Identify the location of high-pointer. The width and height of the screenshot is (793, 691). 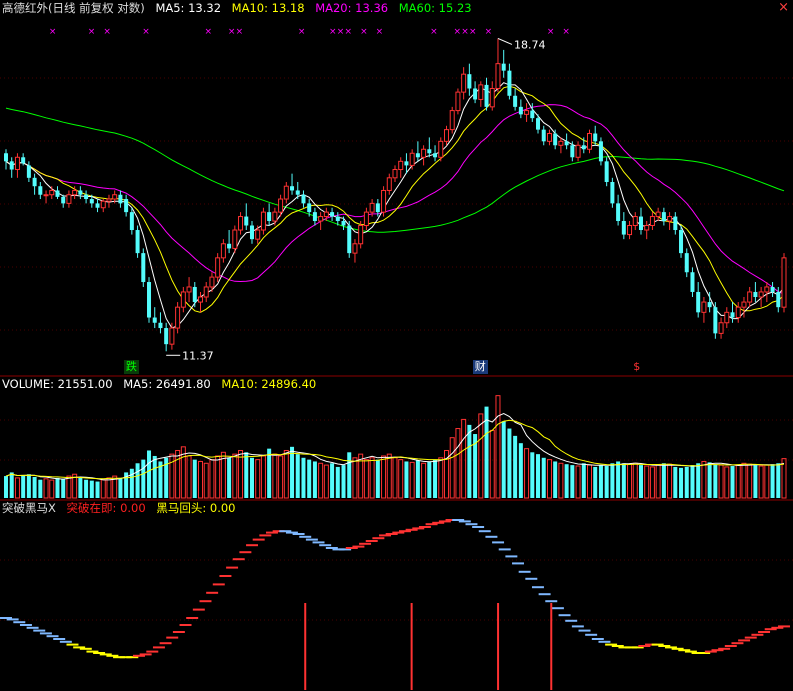
(505, 41).